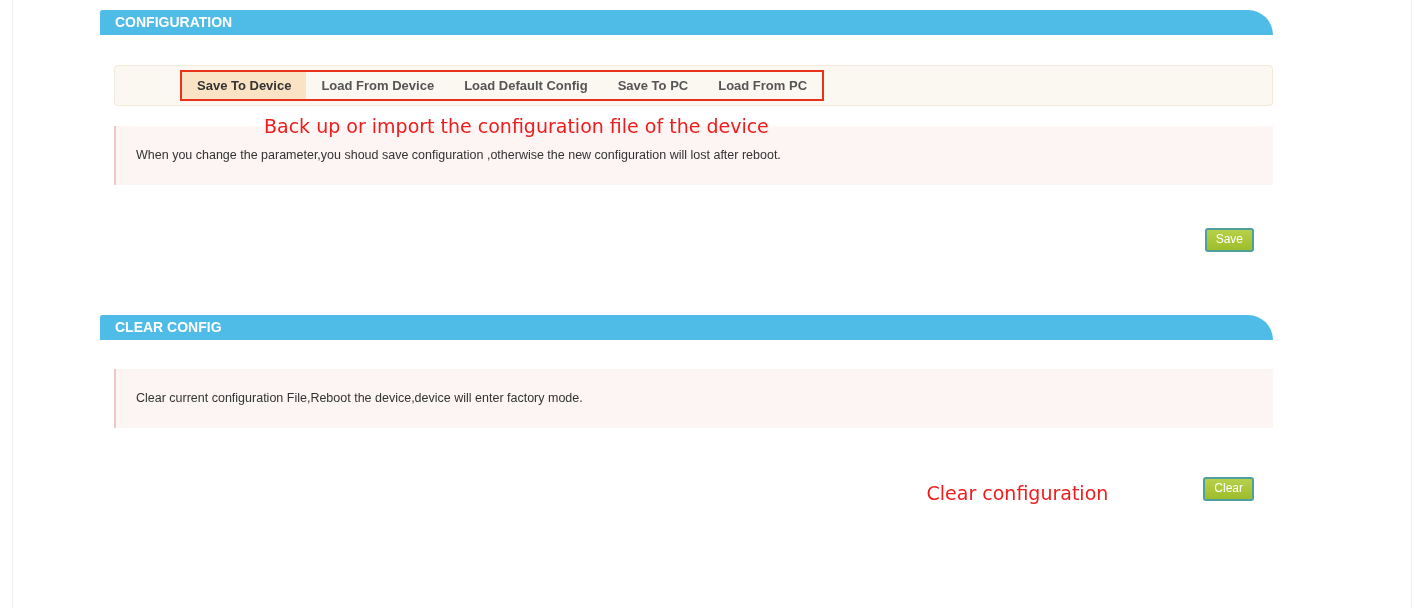  I want to click on tab: Save To Device, so click(244, 85).